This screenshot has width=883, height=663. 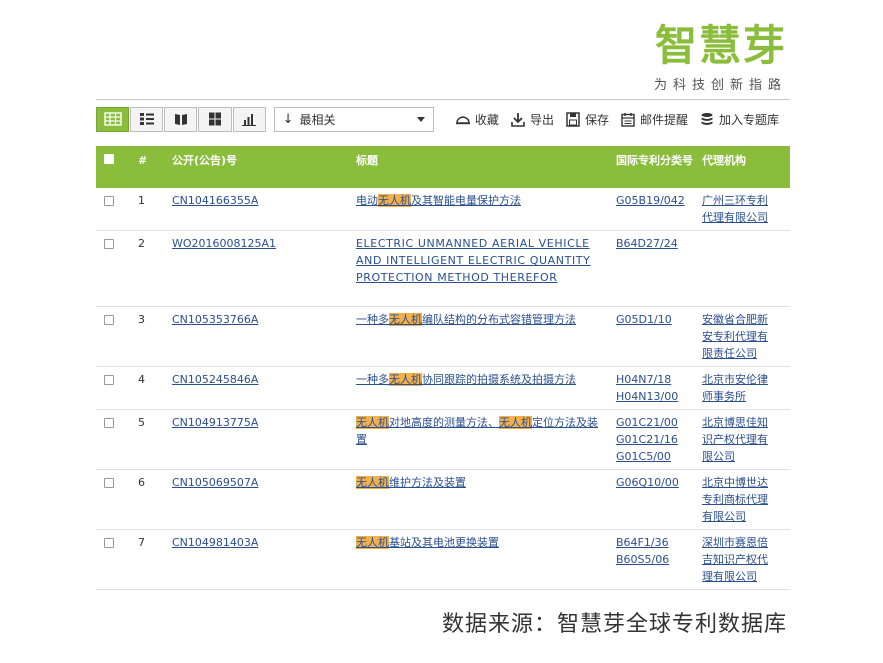 I want to click on publication-number-link: CN105245846A, so click(x=215, y=379).